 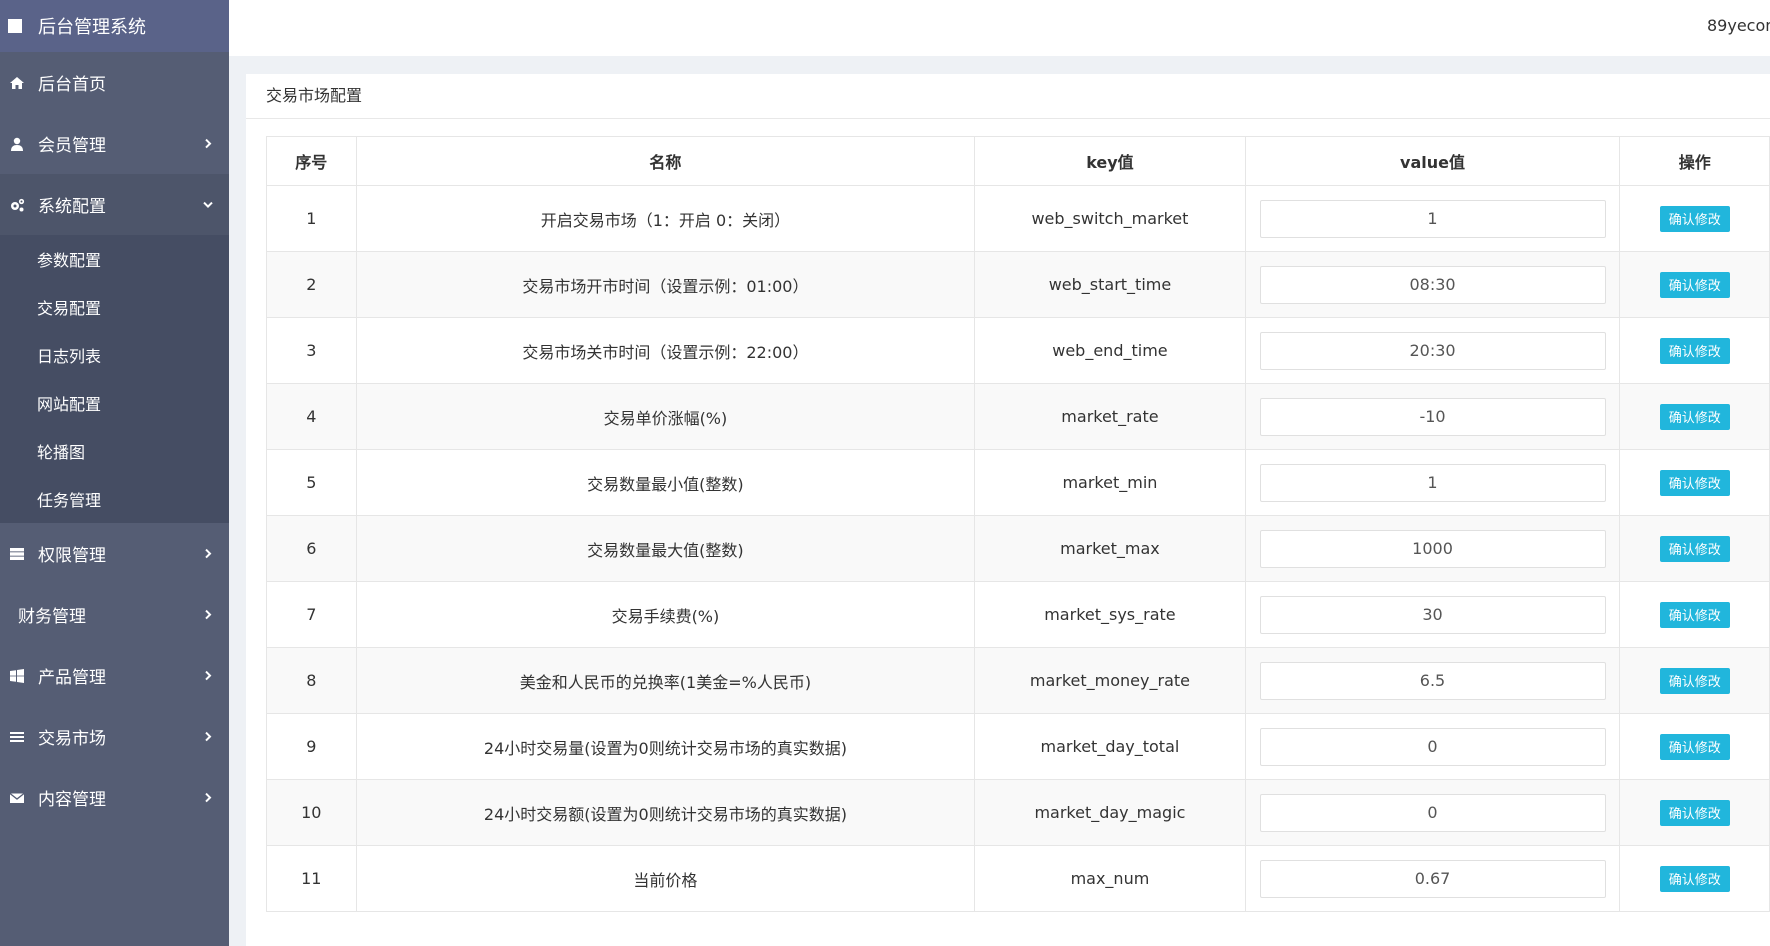 I want to click on sidebar-item-home: 后台首页, so click(x=114, y=82).